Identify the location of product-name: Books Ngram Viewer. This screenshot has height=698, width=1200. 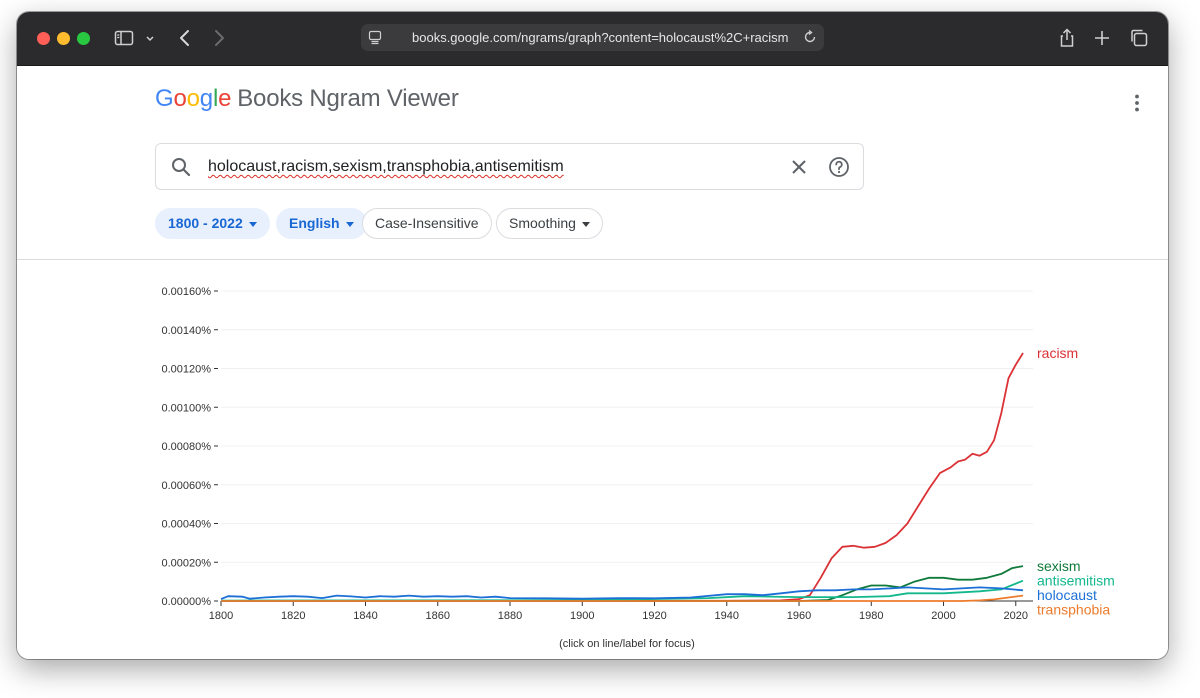
(348, 98).